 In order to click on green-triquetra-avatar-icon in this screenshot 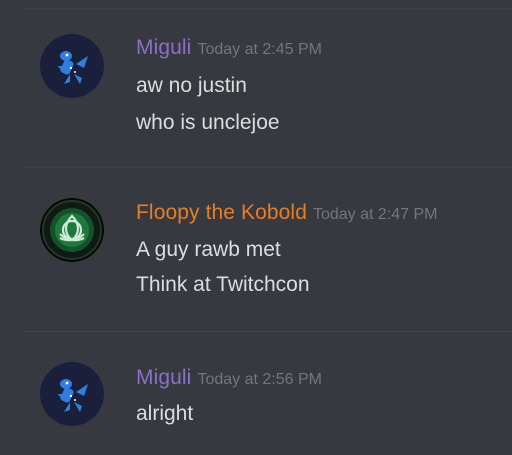, I will do `click(72, 230)`.